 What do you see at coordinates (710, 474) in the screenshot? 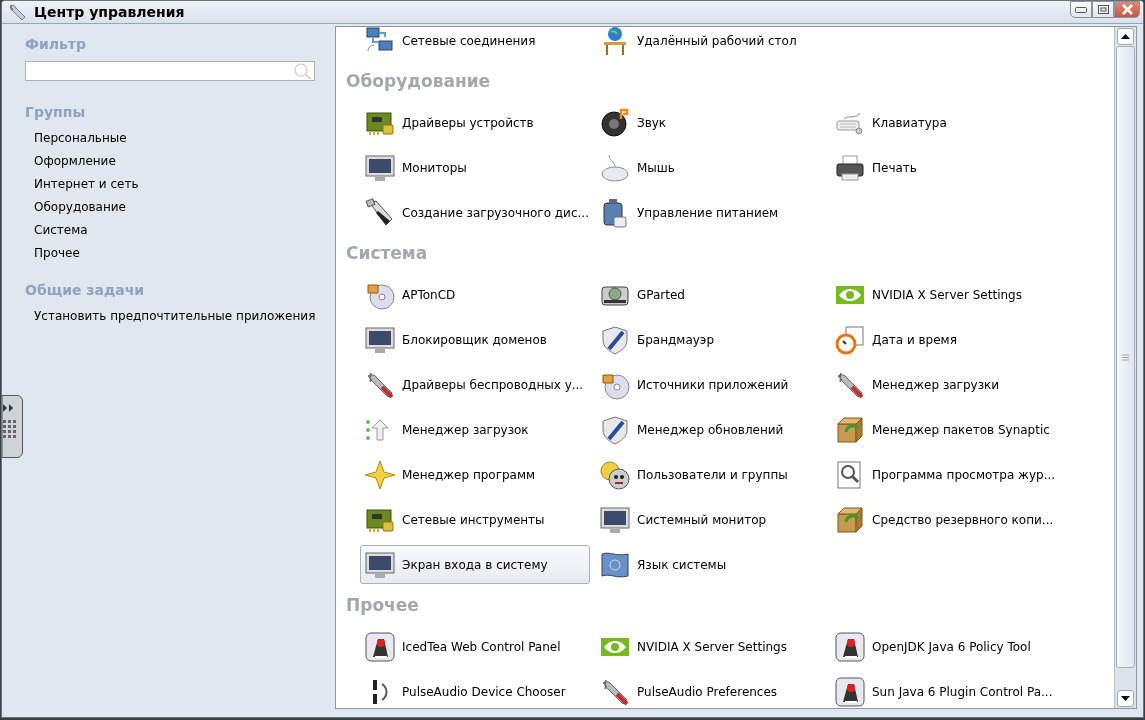
I see `app-launcher: Пользователи и группы` at bounding box center [710, 474].